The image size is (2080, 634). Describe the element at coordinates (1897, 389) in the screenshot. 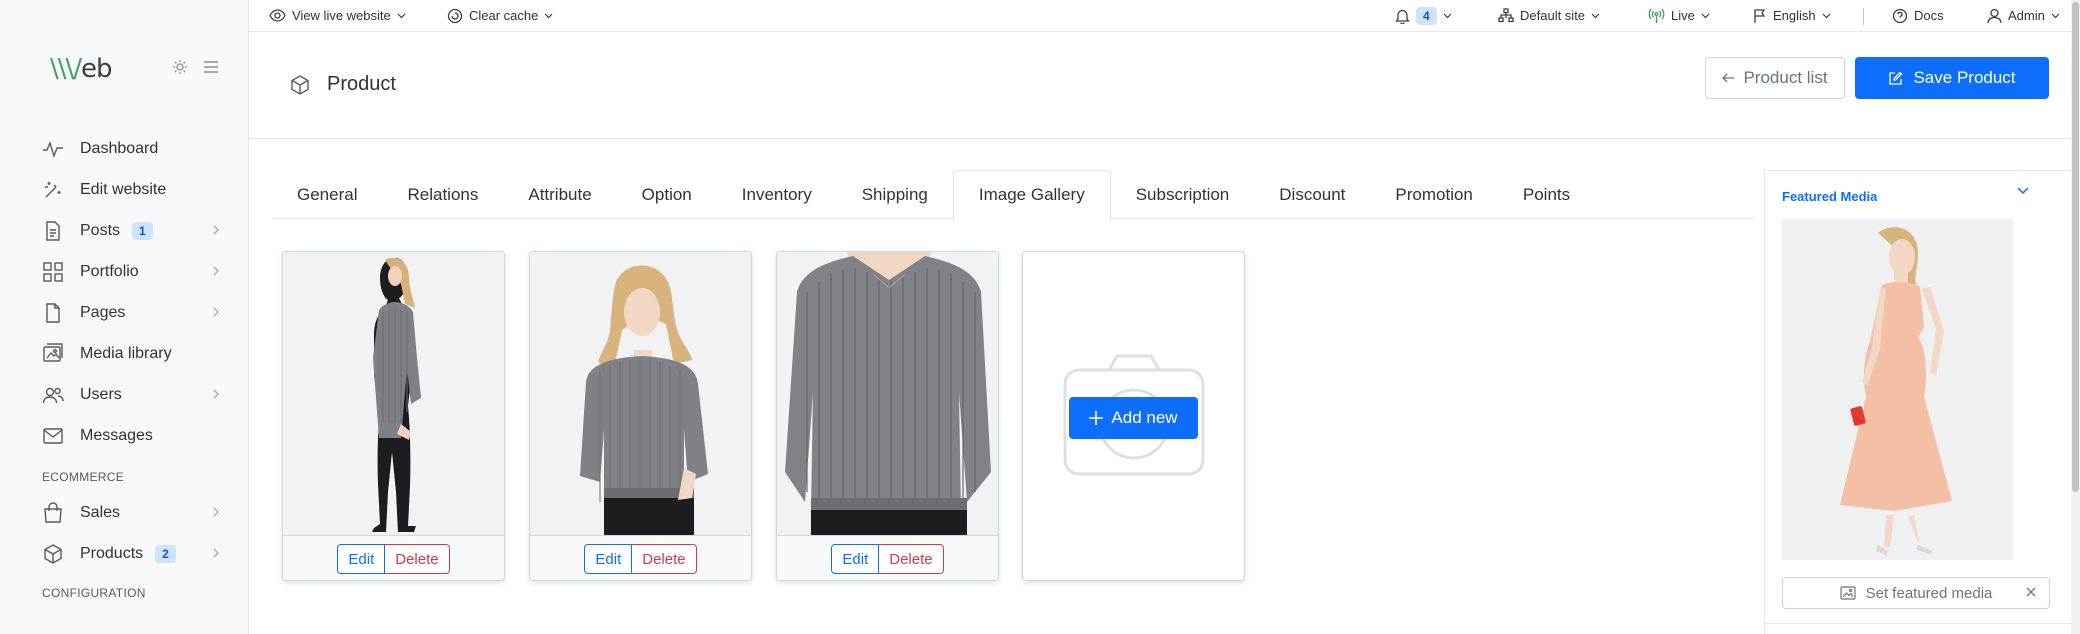

I see `featured-media-image` at that location.